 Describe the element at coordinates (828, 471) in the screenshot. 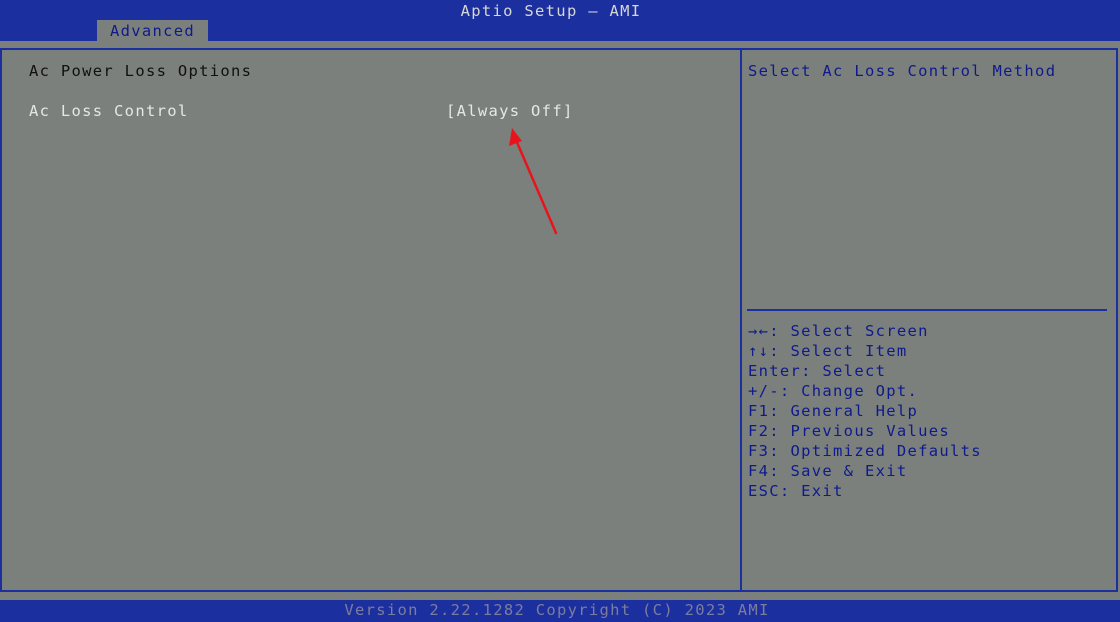

I see `key-hint-save-exit: F4: Save & Exit` at that location.